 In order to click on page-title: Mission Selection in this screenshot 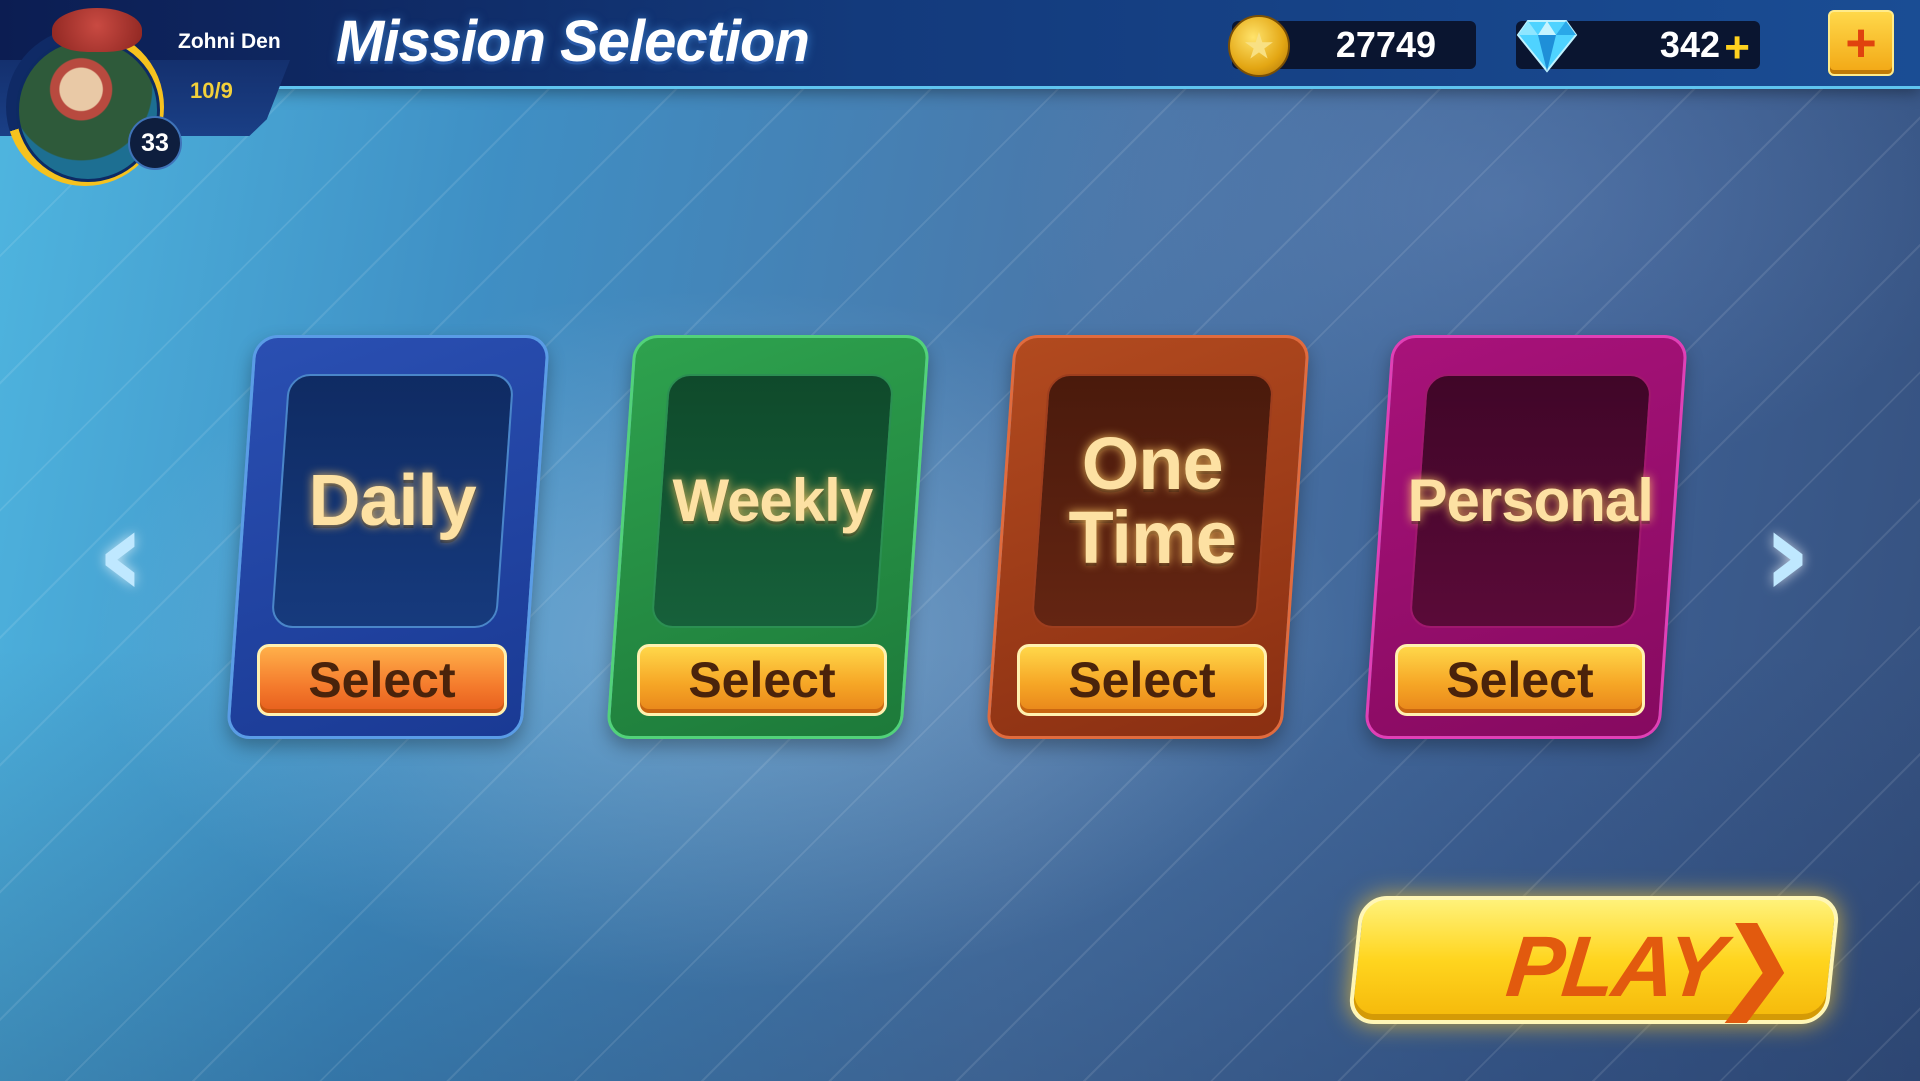, I will do `click(573, 41)`.